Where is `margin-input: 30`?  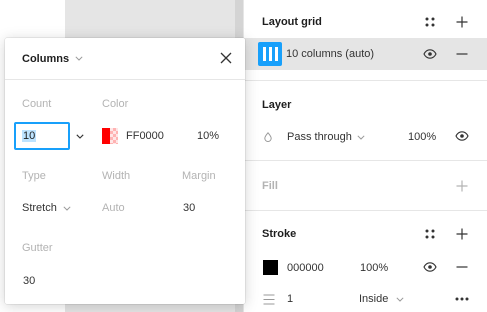
margin-input: 30 is located at coordinates (189, 208).